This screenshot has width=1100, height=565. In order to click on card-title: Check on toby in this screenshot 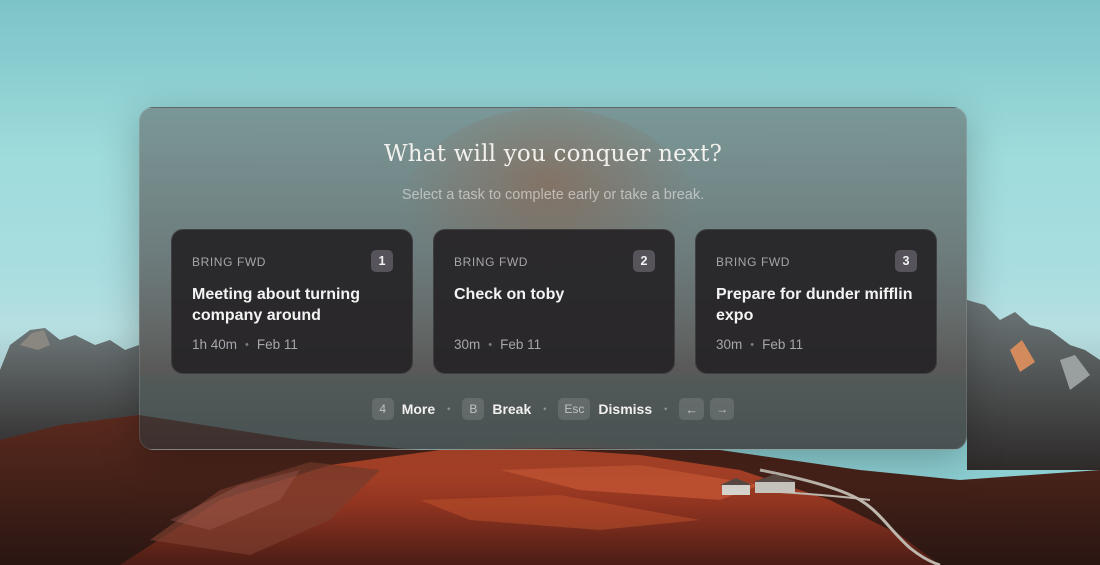, I will do `click(509, 294)`.